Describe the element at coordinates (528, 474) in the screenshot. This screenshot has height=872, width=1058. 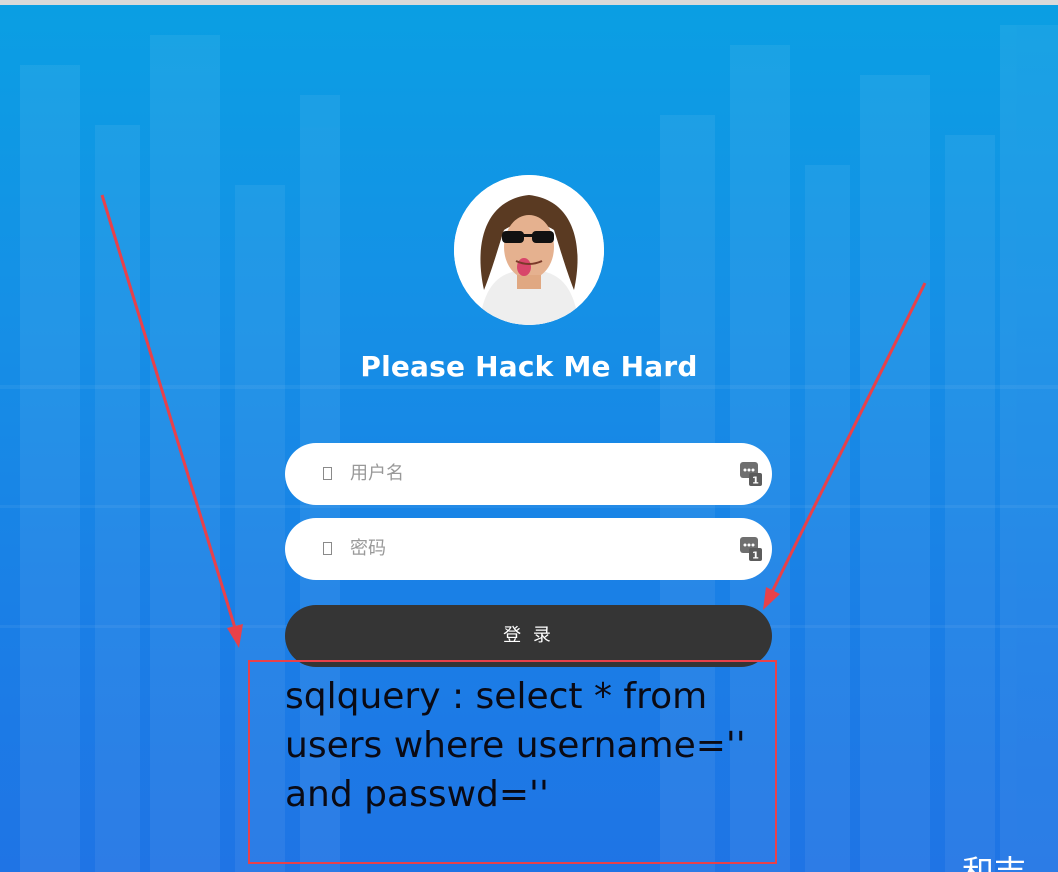
I see `username-field: 用户名 1` at that location.